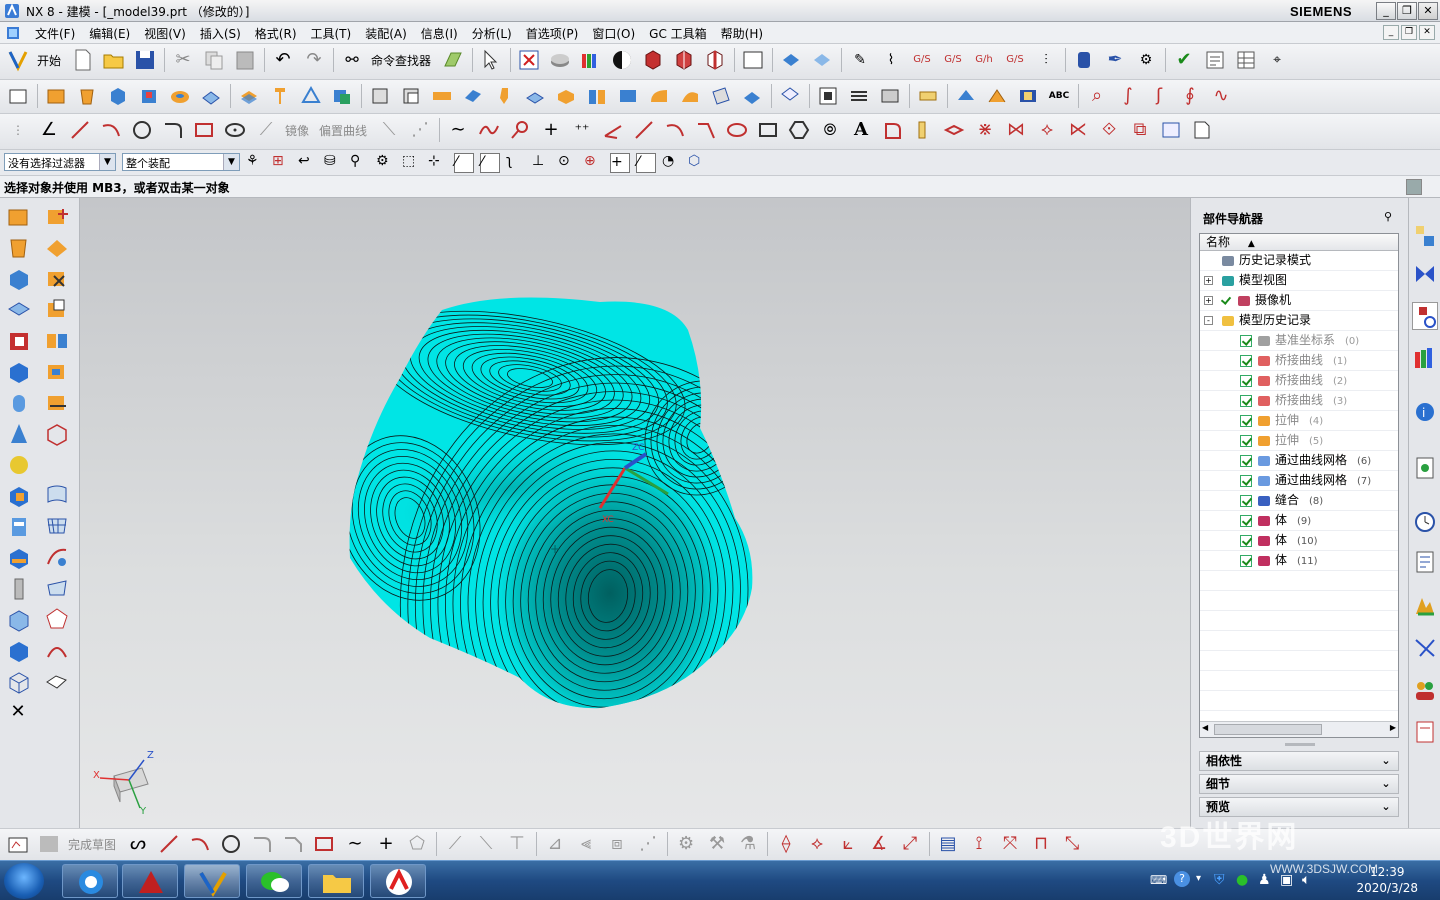 This screenshot has width=1440, height=900. Describe the element at coordinates (181, 162) in the screenshot. I see `selection-scope-select: 整个装配 ▼` at that location.